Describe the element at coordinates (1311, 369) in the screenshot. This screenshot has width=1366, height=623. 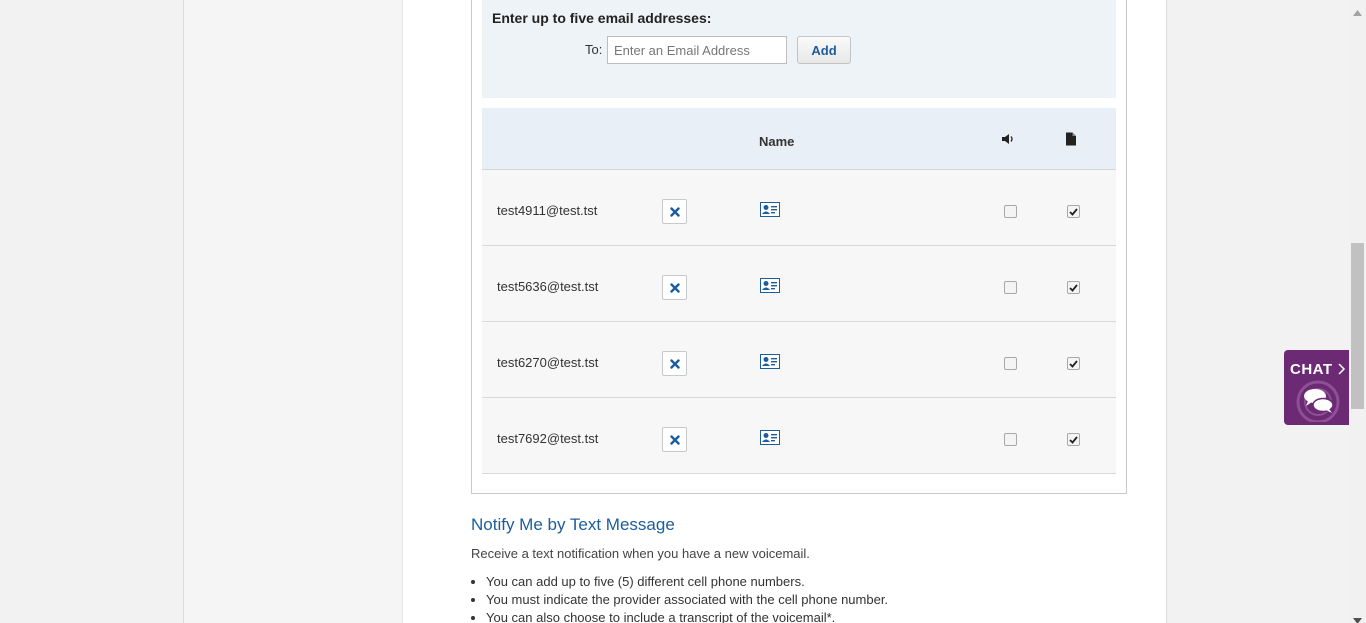
I see `chat-label: CHAT` at that location.